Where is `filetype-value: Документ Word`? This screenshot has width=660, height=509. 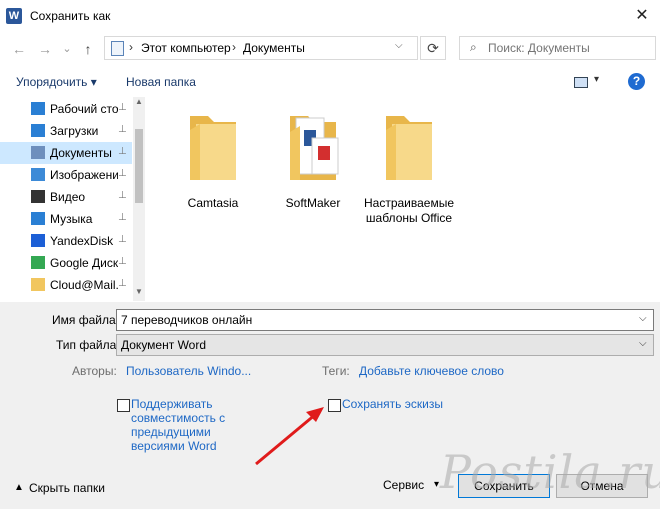 filetype-value: Документ Word is located at coordinates (164, 345).